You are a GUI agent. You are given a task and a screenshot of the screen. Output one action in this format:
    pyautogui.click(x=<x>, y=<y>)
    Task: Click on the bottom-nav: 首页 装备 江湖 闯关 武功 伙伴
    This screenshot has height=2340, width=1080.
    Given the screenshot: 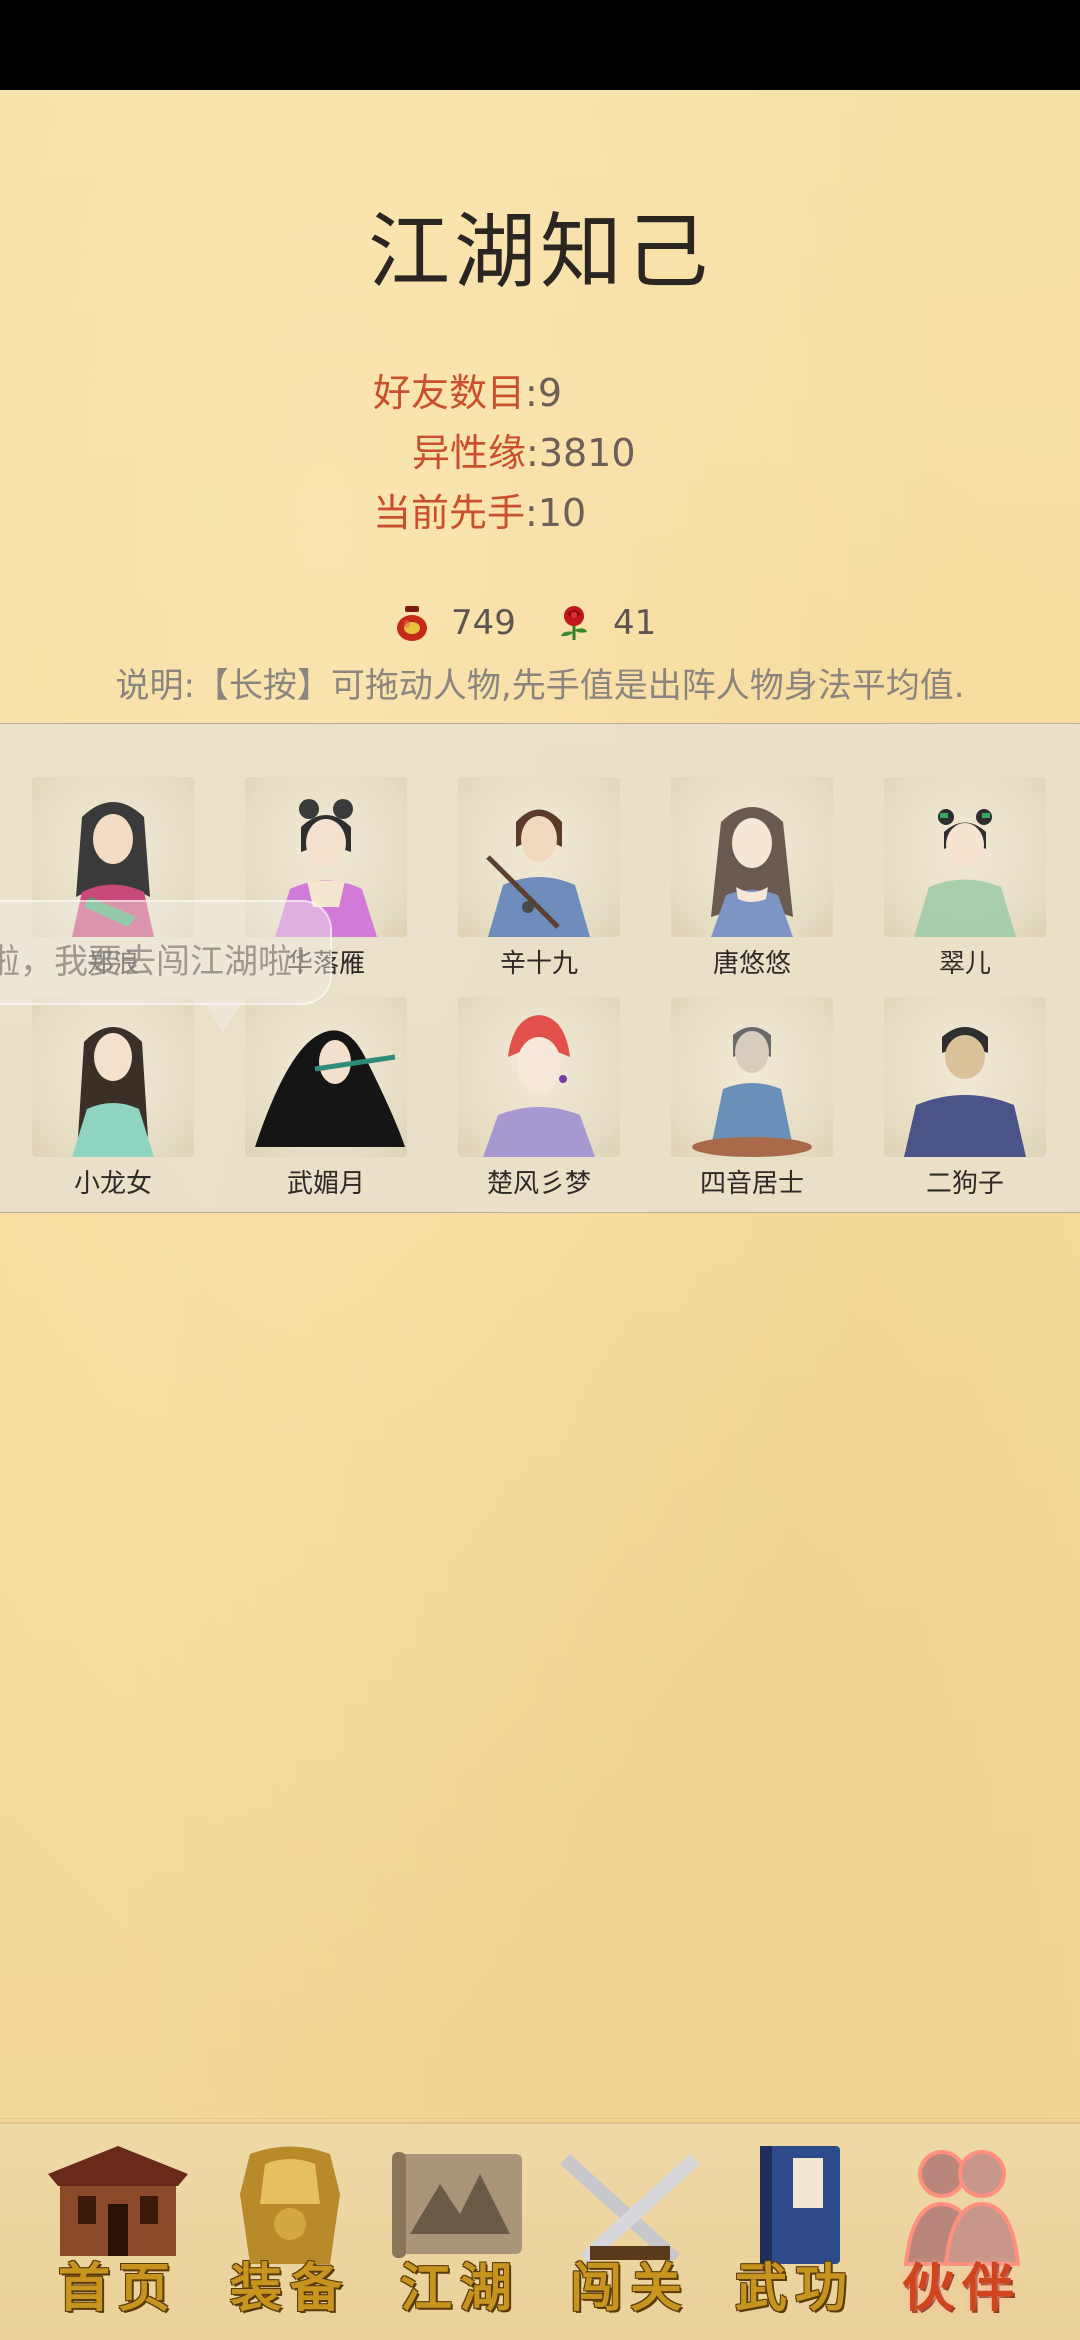 What is the action you would take?
    pyautogui.click(x=540, y=2231)
    